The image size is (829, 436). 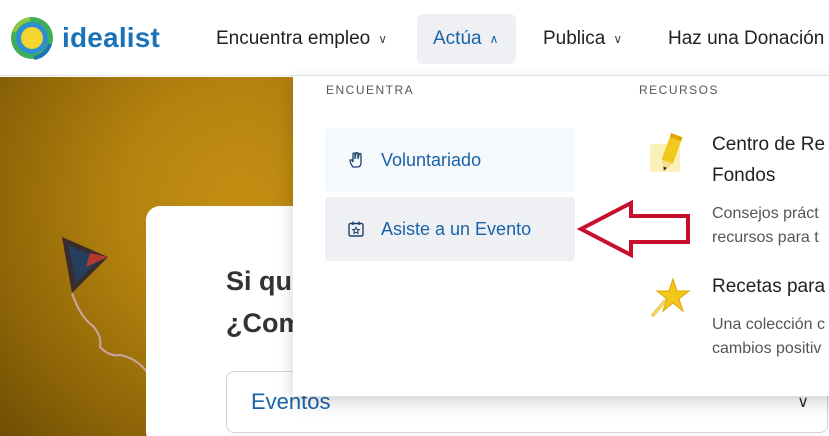 What do you see at coordinates (259, 281) in the screenshot?
I see `card-title-line-1: Si qu` at bounding box center [259, 281].